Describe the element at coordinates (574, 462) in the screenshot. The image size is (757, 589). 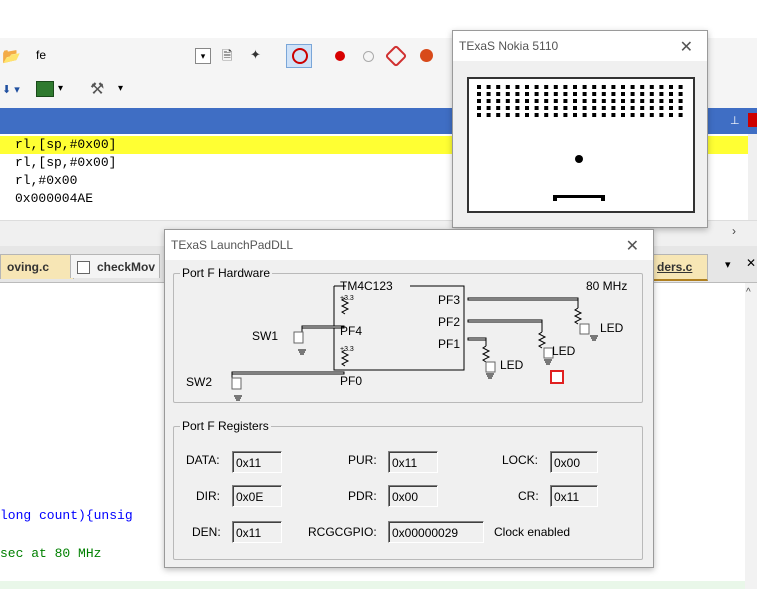
I see `reg-lock-field: 0x00` at that location.